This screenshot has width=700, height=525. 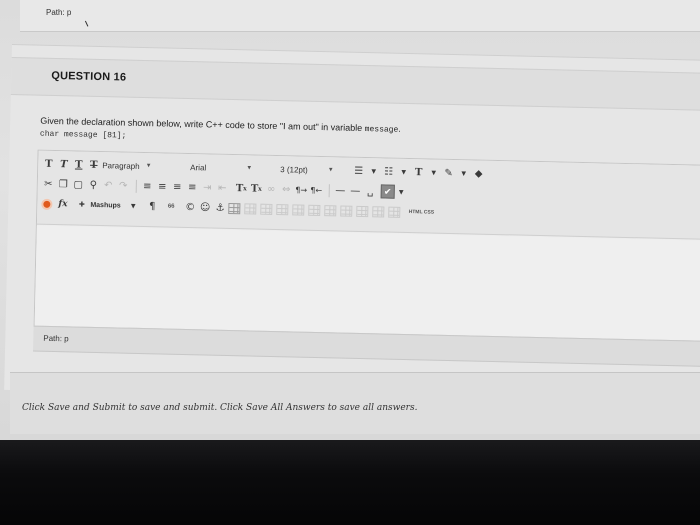 I want to click on copy-icon: ❐, so click(x=63, y=184).